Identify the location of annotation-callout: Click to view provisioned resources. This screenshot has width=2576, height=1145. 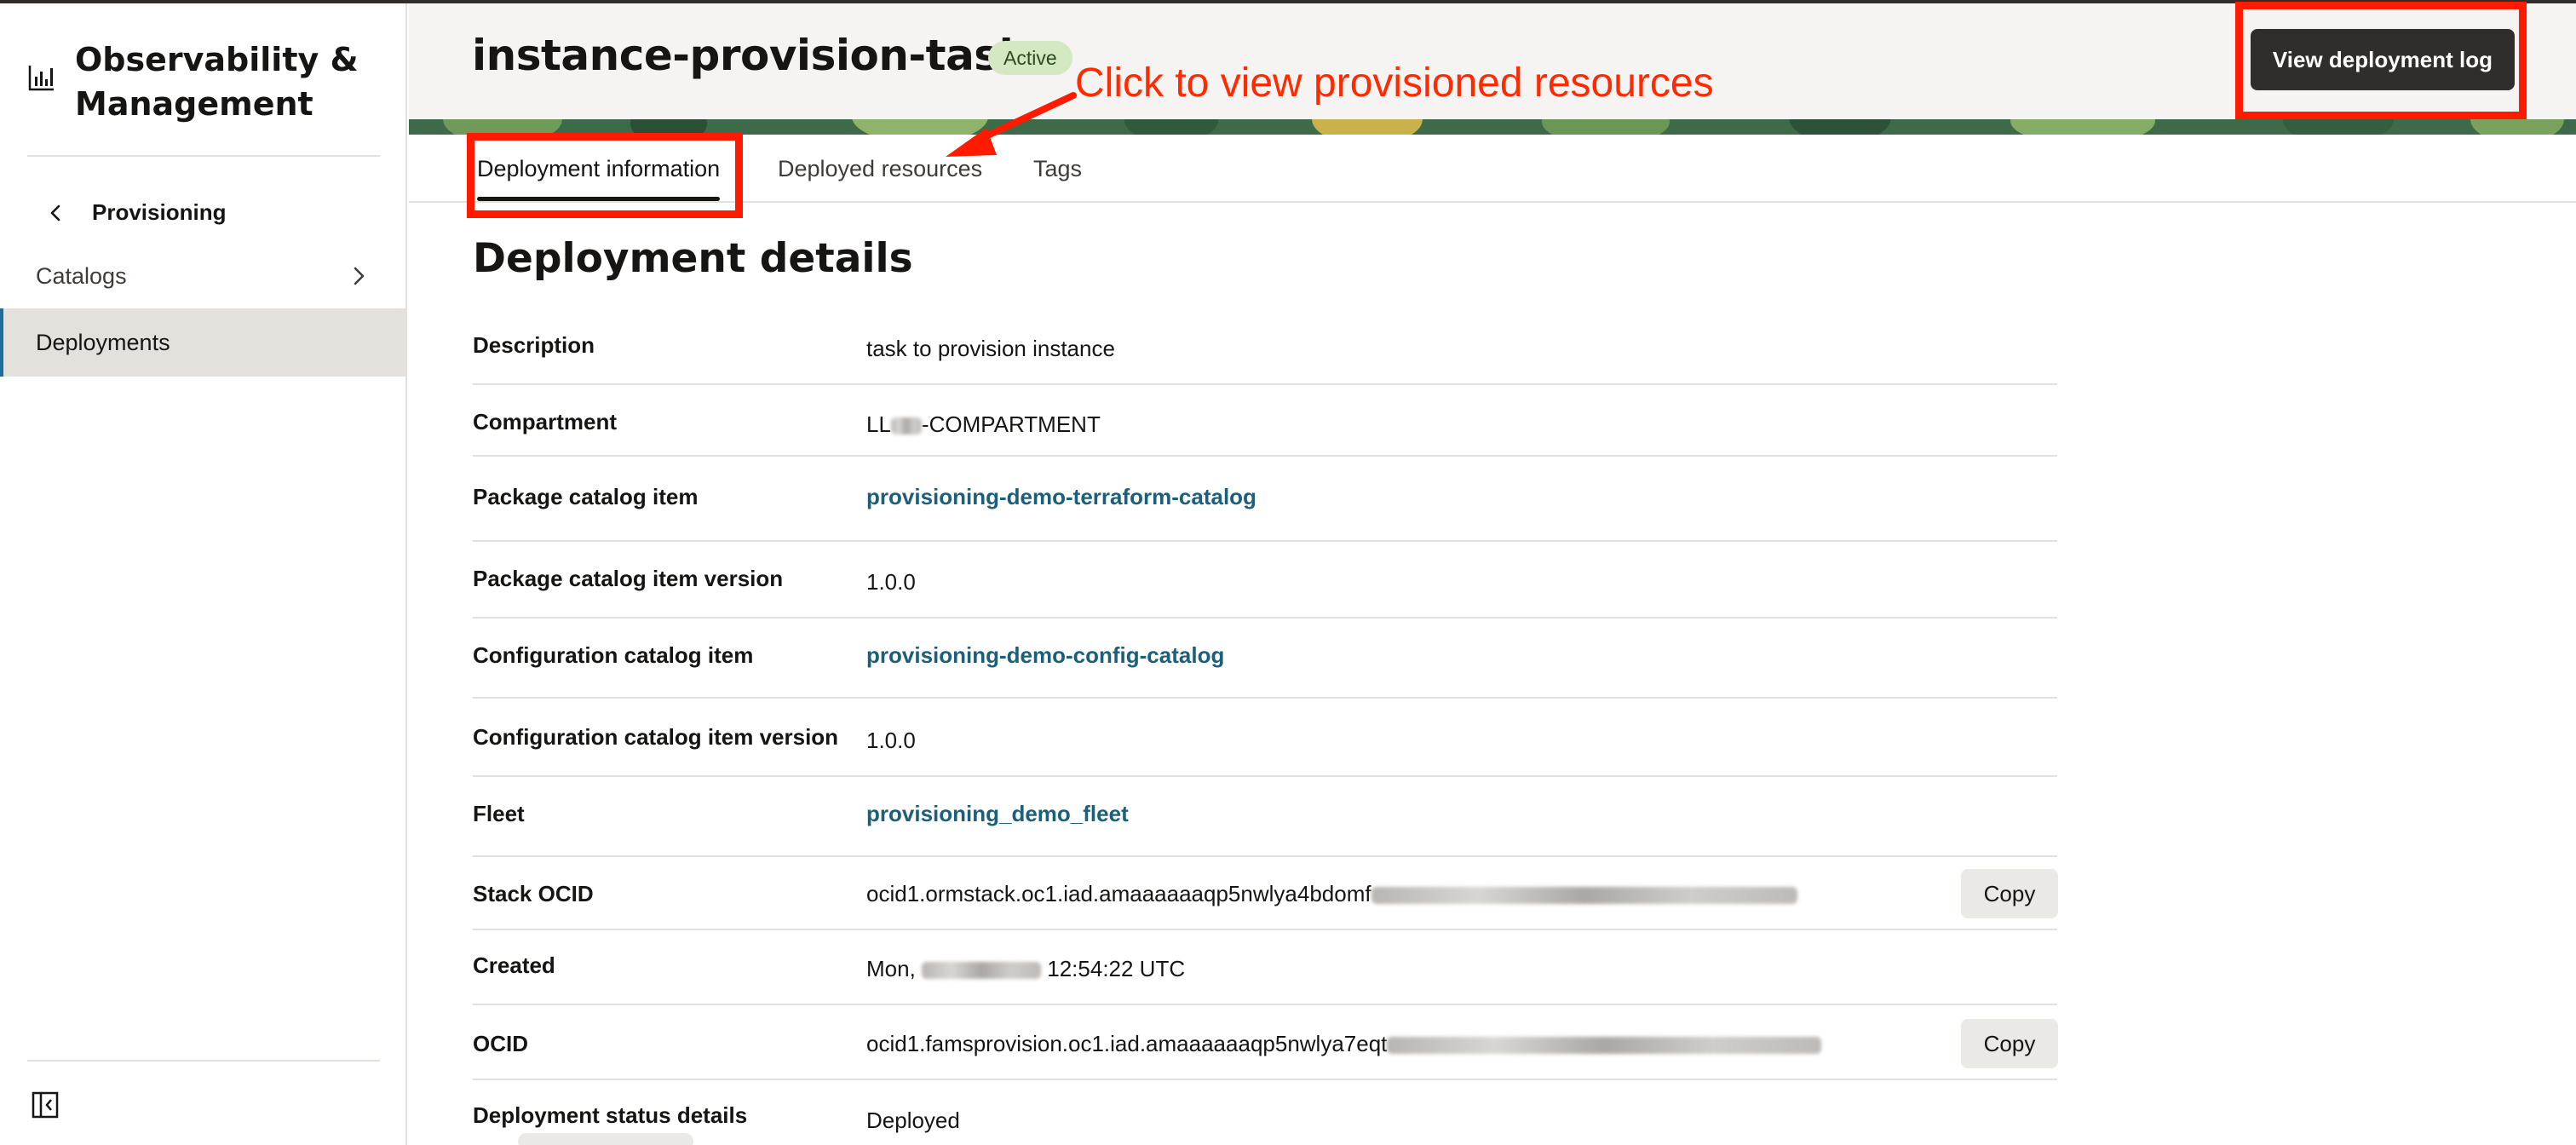
(1395, 83).